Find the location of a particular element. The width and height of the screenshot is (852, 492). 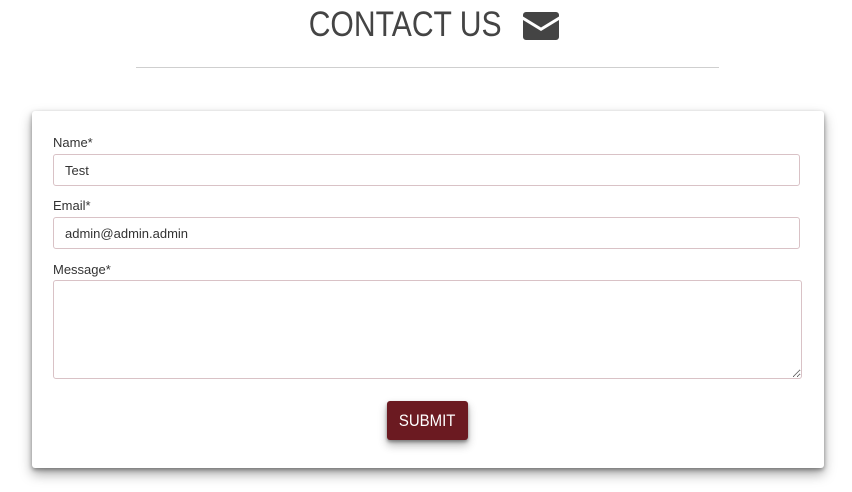

envelope-icon is located at coordinates (541, 24).